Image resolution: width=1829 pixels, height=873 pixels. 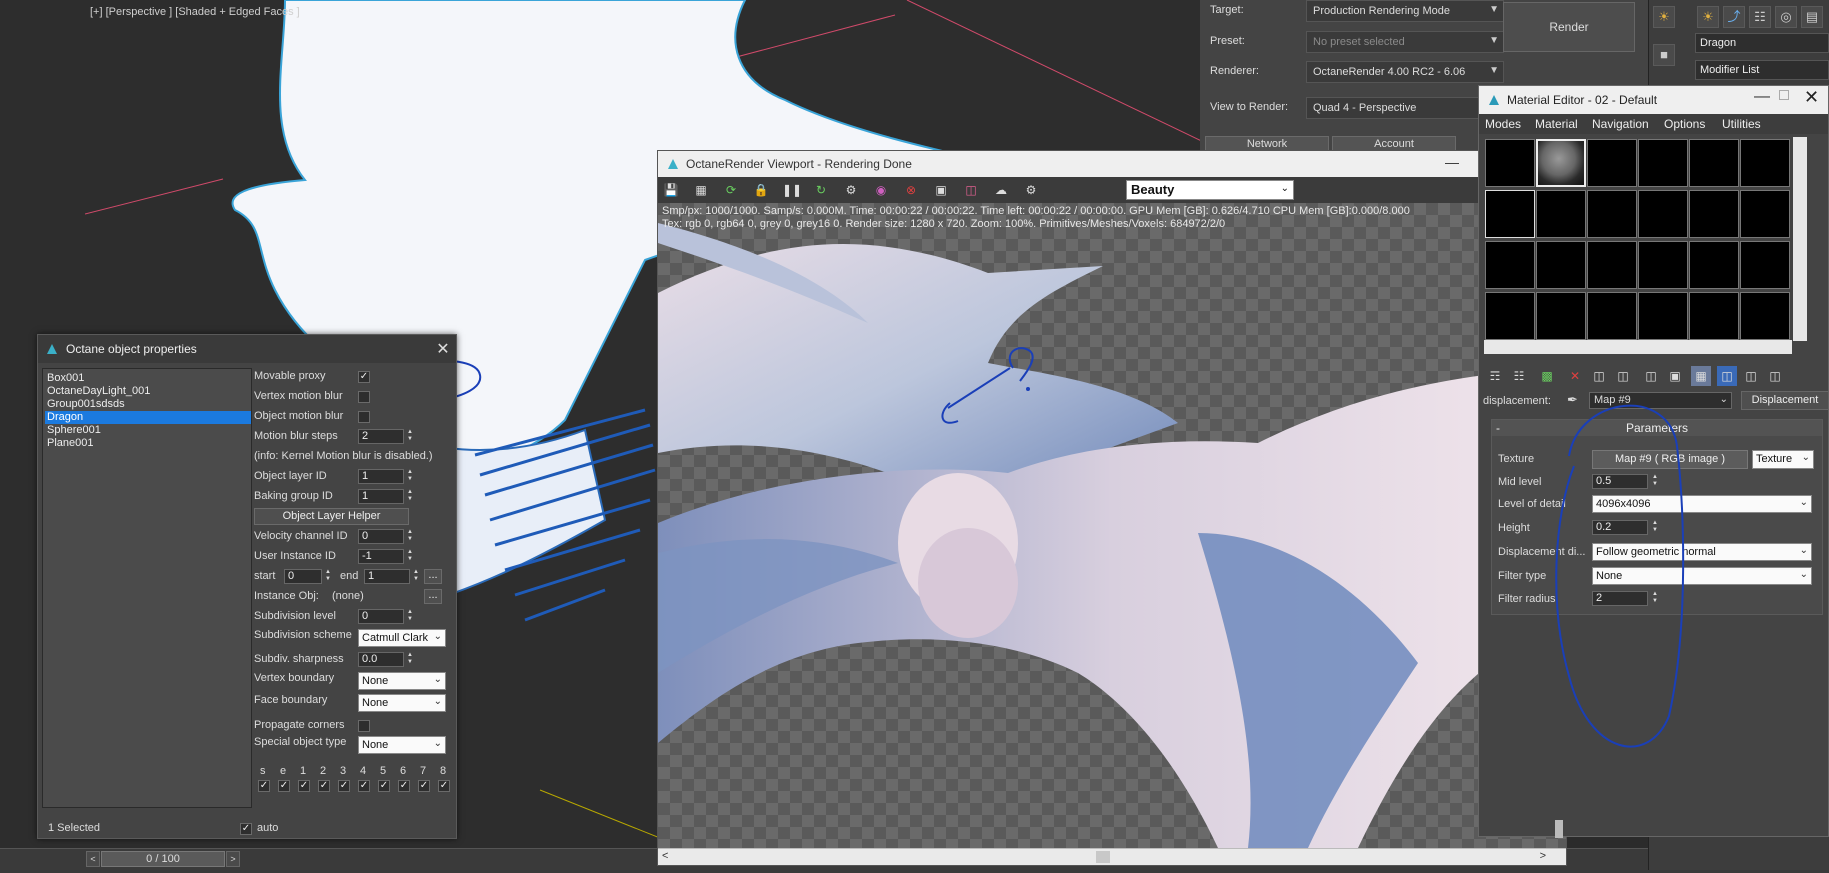 I want to click on time-prev-button: <, so click(x=93, y=859).